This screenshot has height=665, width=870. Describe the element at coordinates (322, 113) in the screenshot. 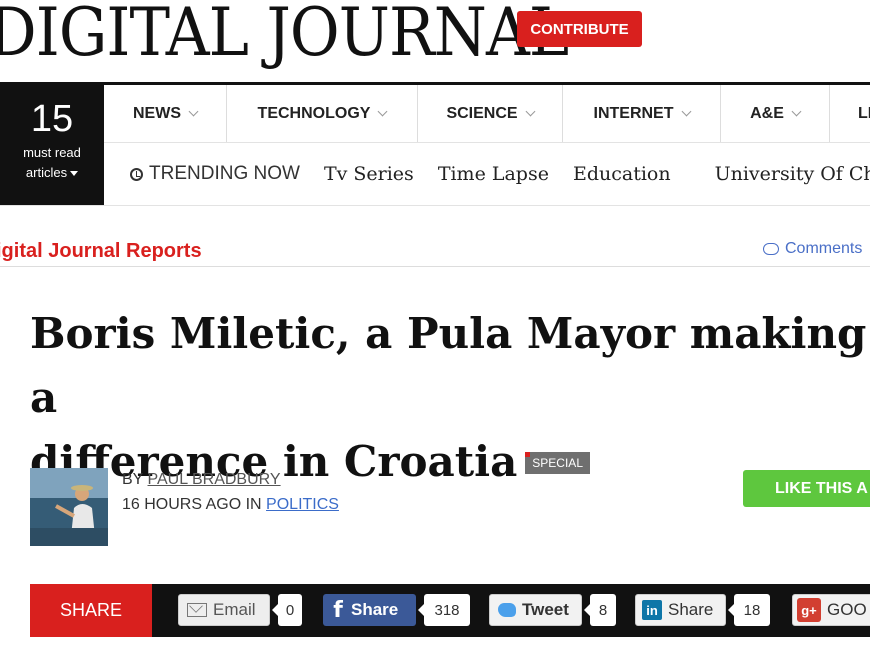

I see `nav-item-technology: TECHNOLOGY` at that location.